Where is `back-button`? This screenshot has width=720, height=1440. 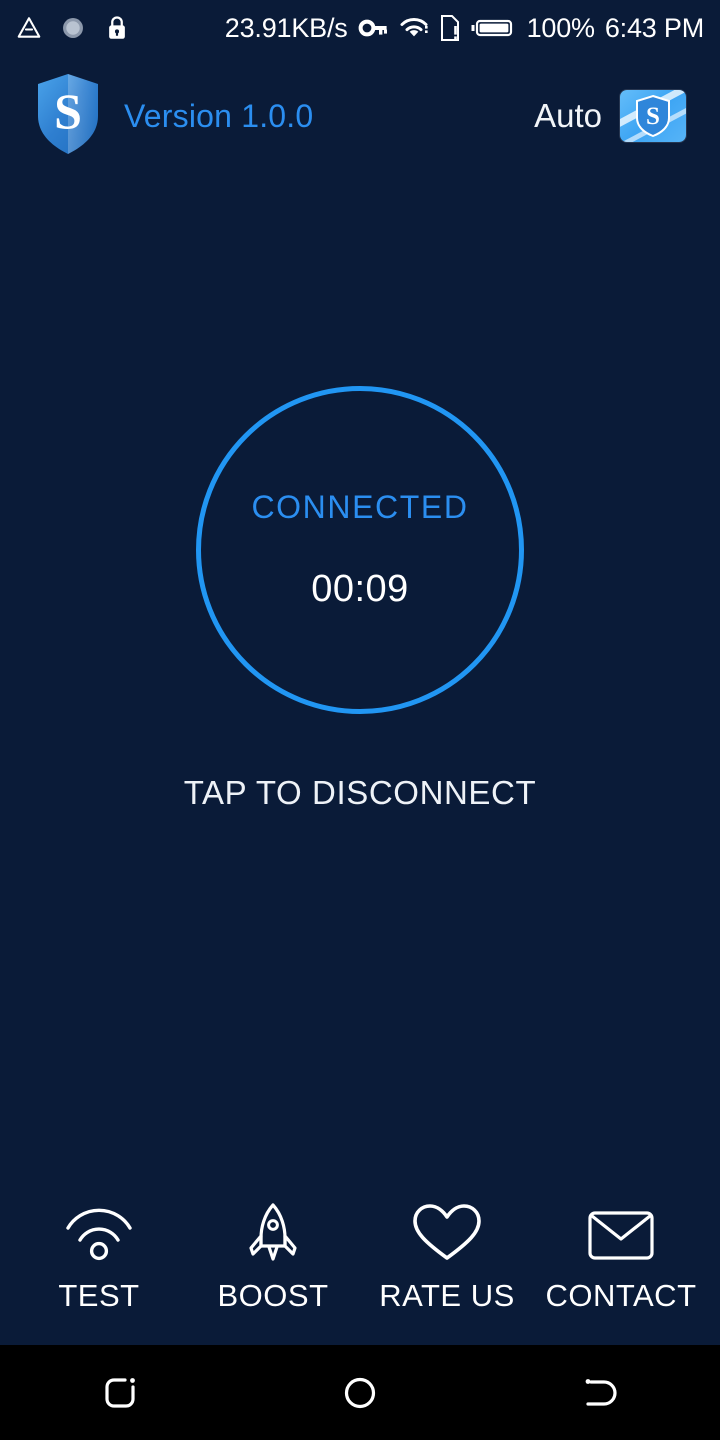
back-button is located at coordinates (600, 1392).